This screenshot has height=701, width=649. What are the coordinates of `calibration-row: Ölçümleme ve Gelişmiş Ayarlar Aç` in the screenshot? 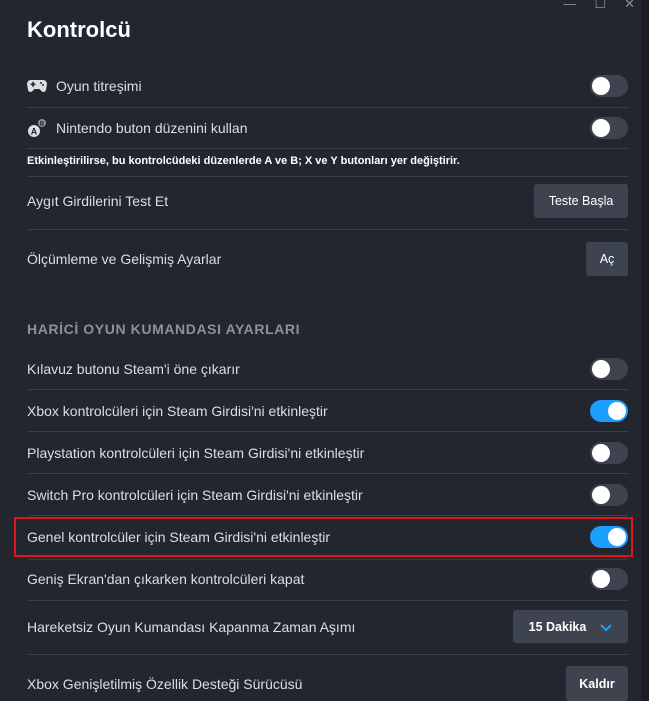 It's located at (327, 259).